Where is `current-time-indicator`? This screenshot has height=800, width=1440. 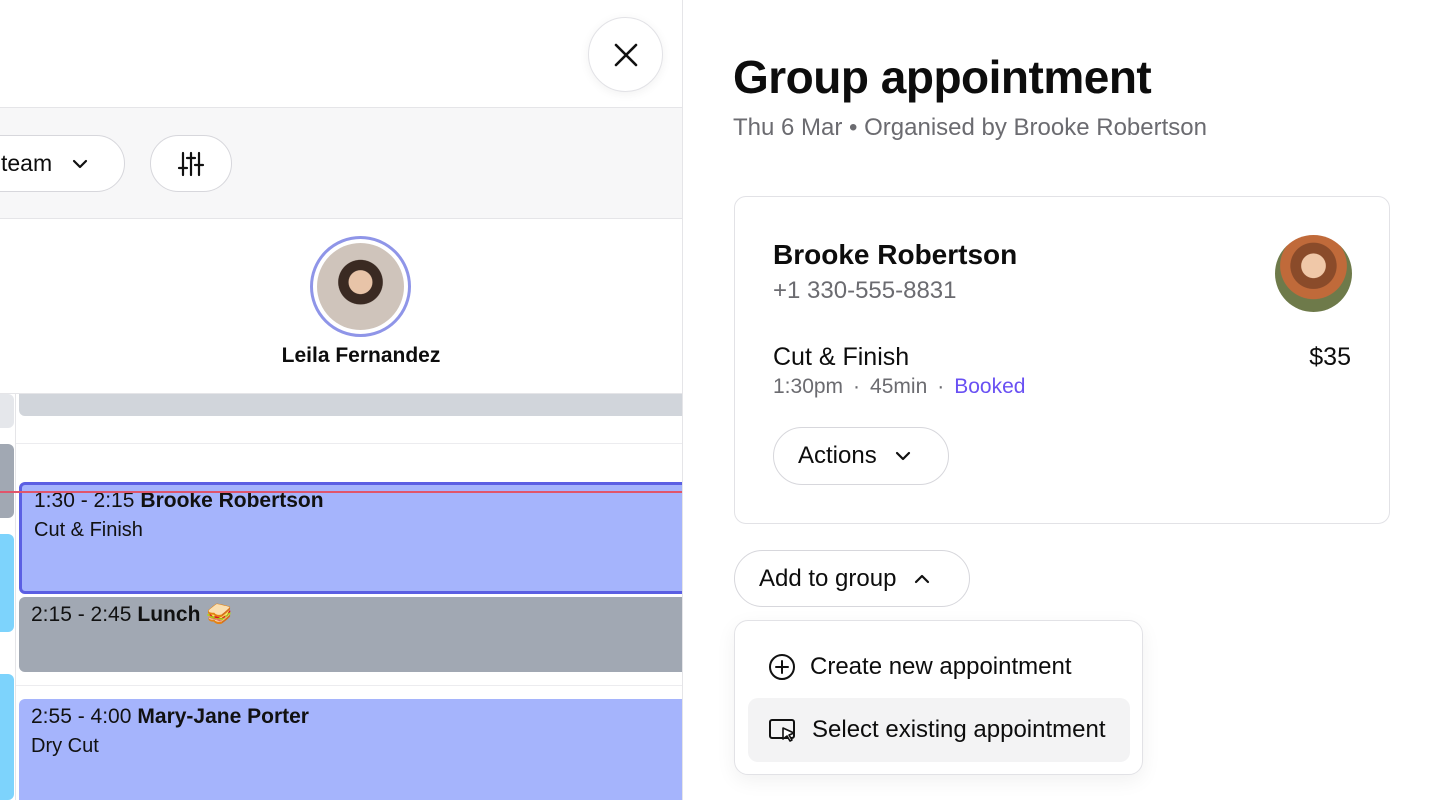 current-time-indicator is located at coordinates (341, 492).